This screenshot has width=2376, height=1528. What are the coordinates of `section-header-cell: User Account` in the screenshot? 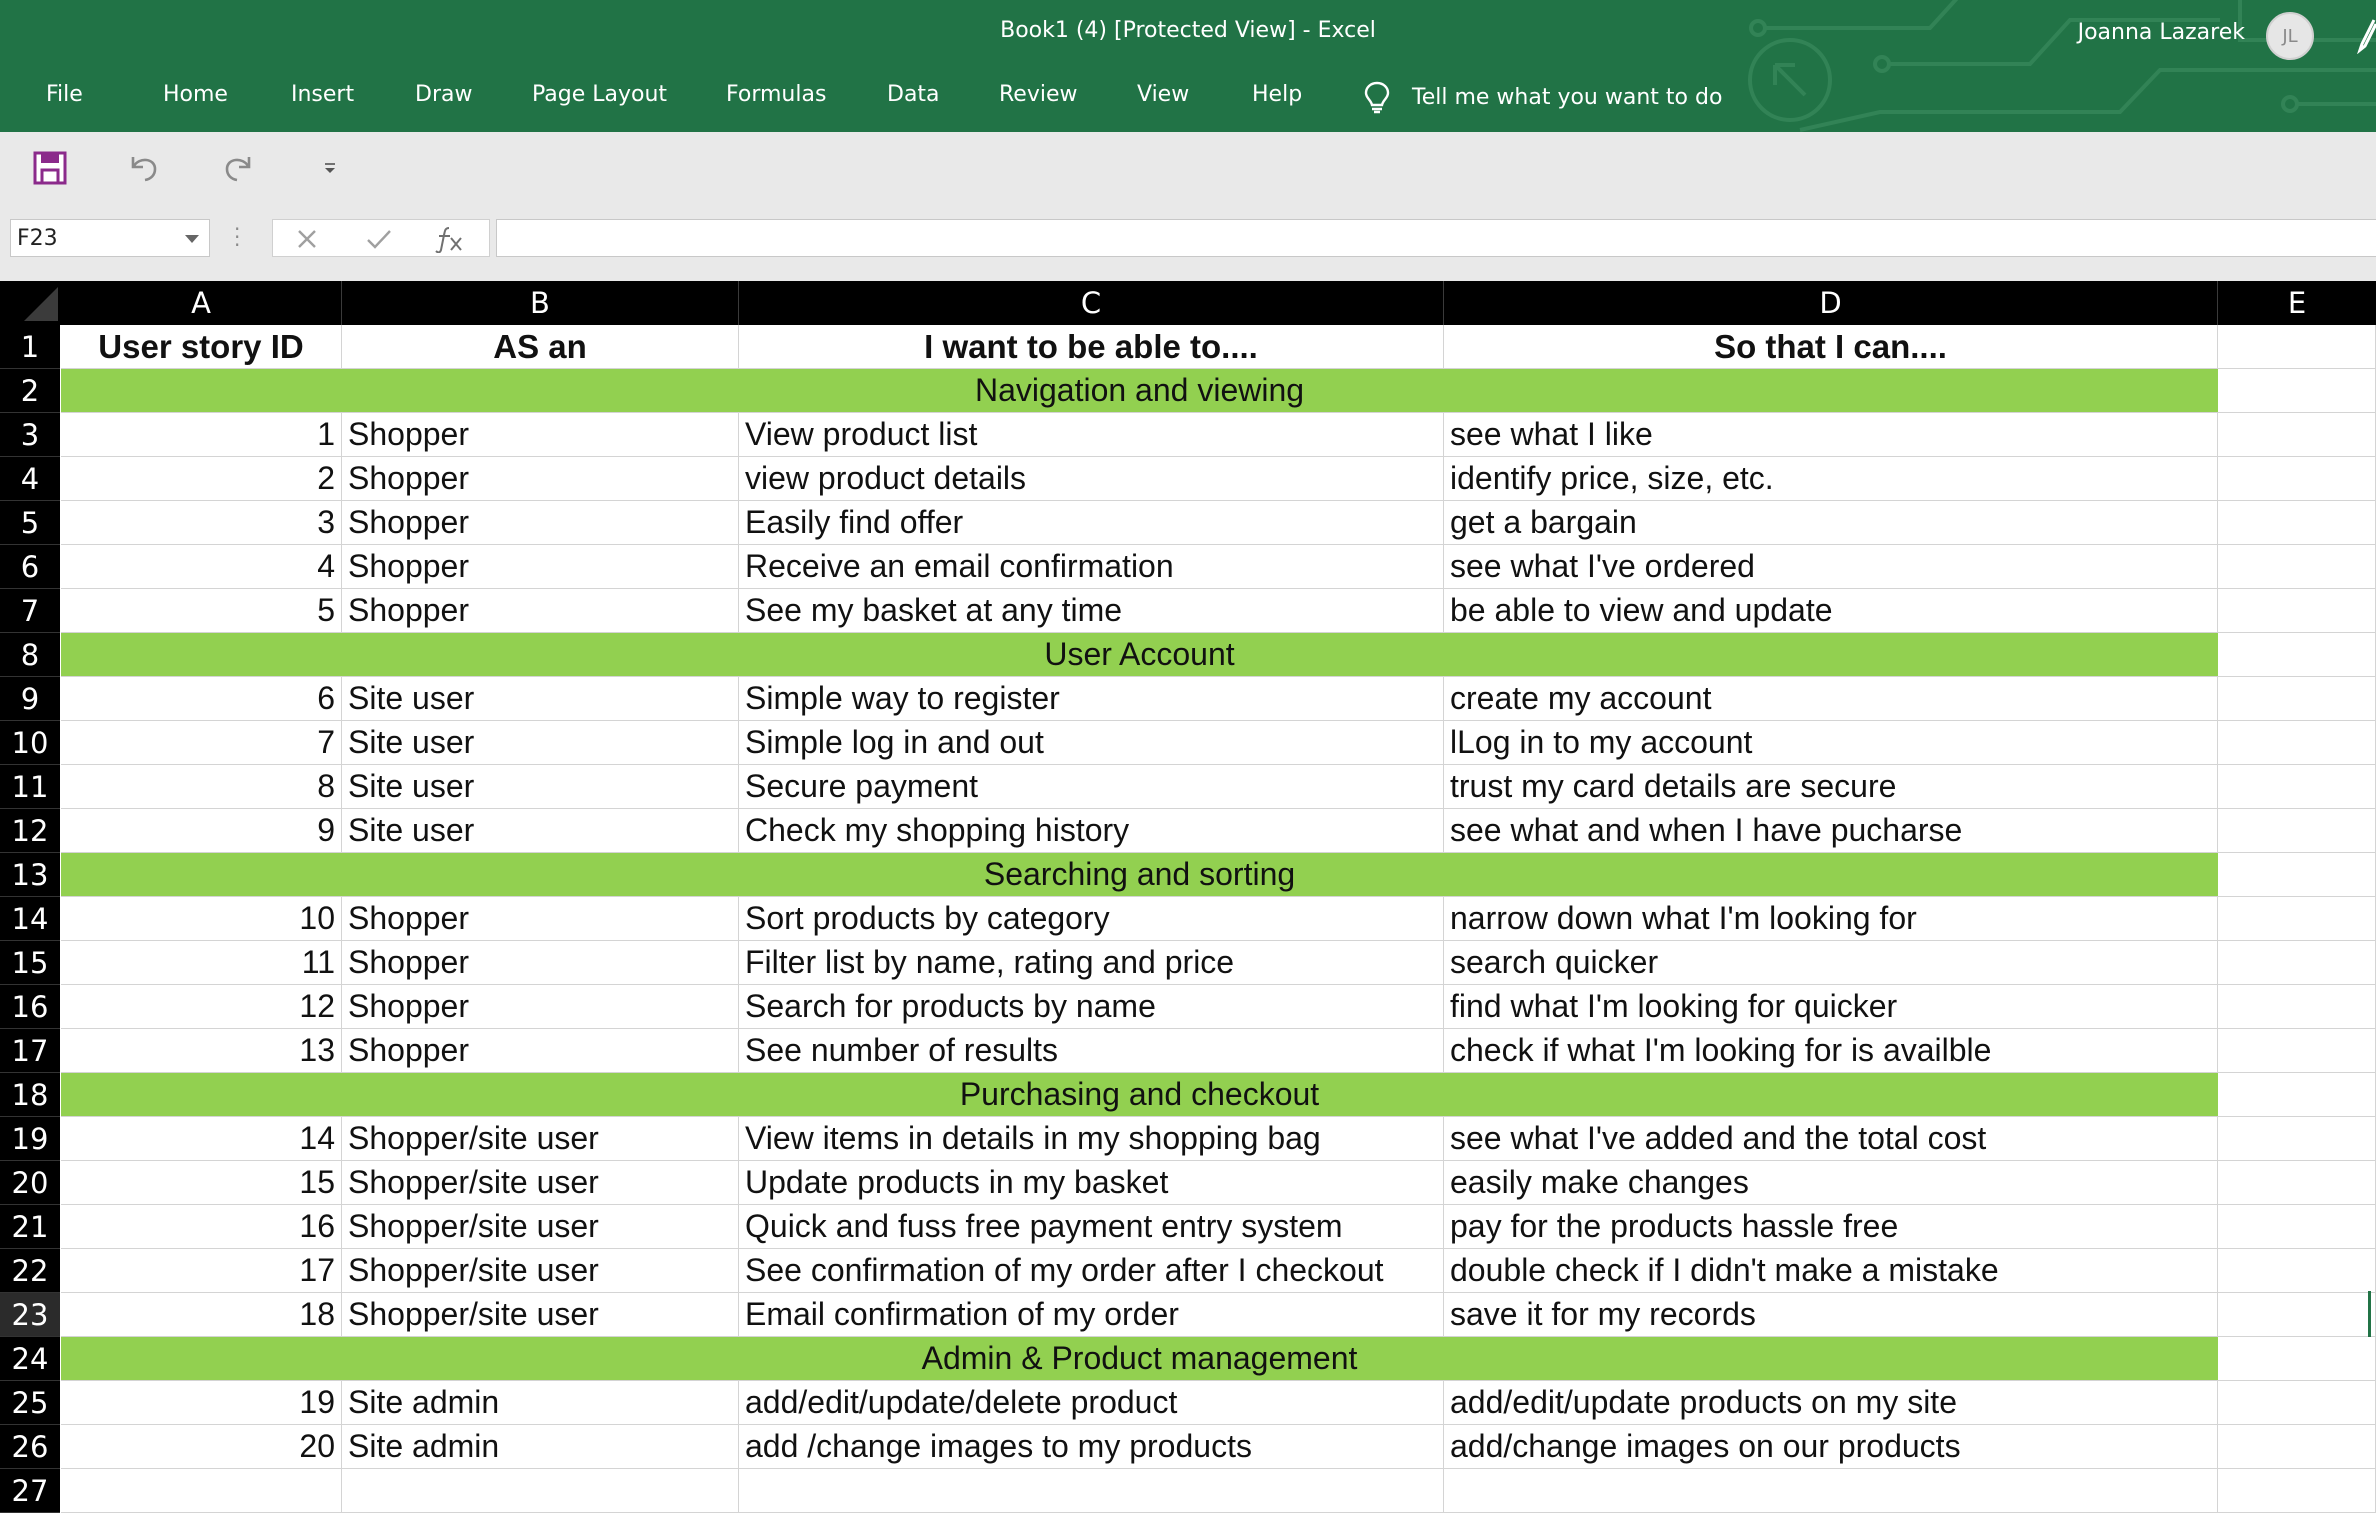 It's located at (1139, 655).